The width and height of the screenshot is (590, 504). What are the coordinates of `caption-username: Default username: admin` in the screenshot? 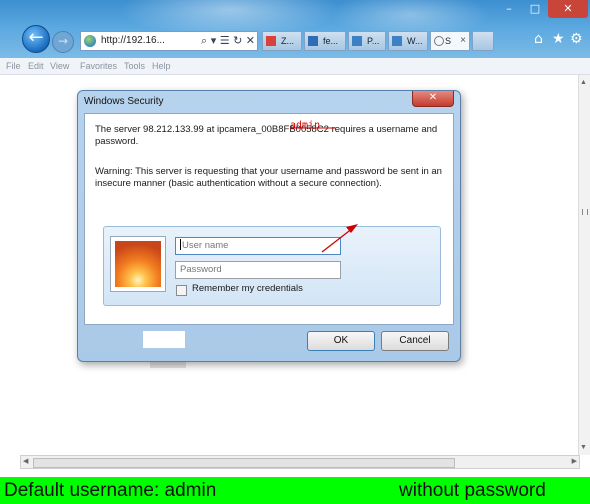 It's located at (110, 490).